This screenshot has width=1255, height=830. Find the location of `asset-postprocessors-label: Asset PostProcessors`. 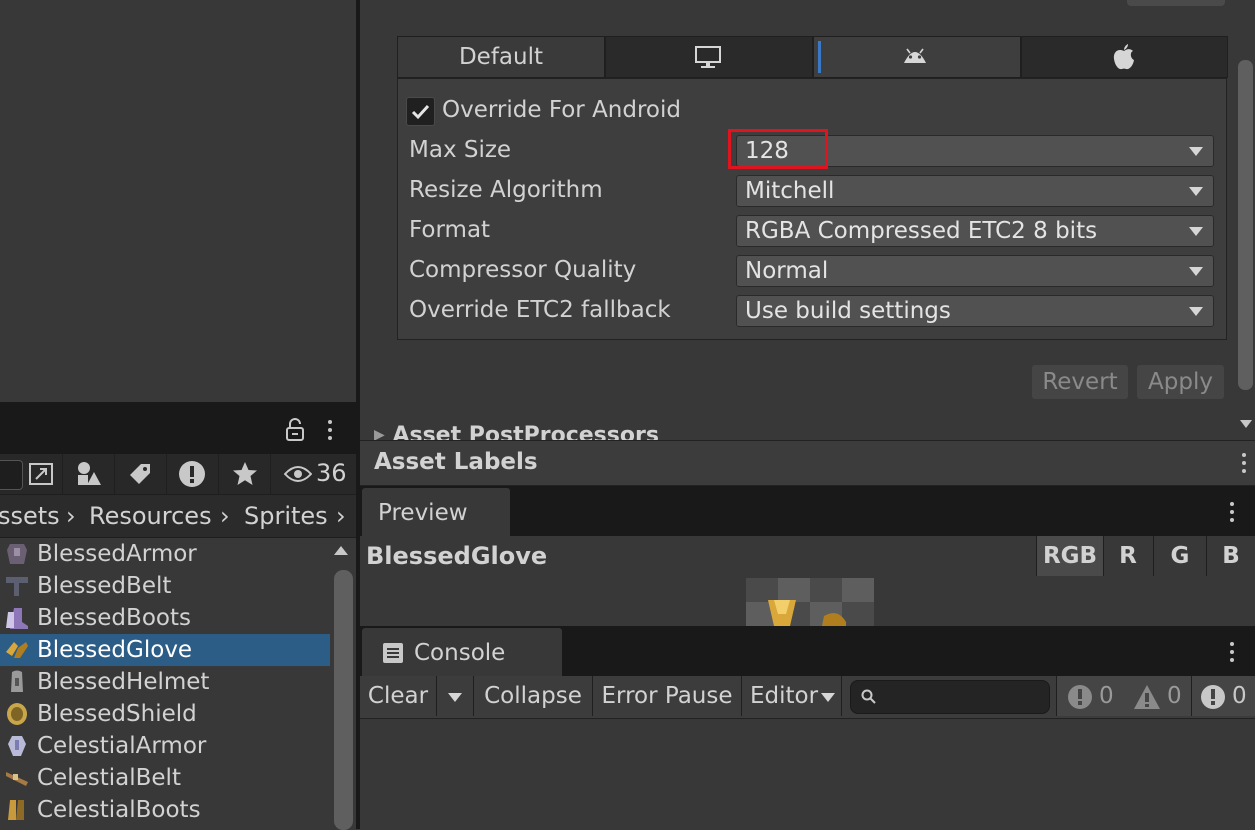

asset-postprocessors-label: Asset PostProcessors is located at coordinates (525, 431).